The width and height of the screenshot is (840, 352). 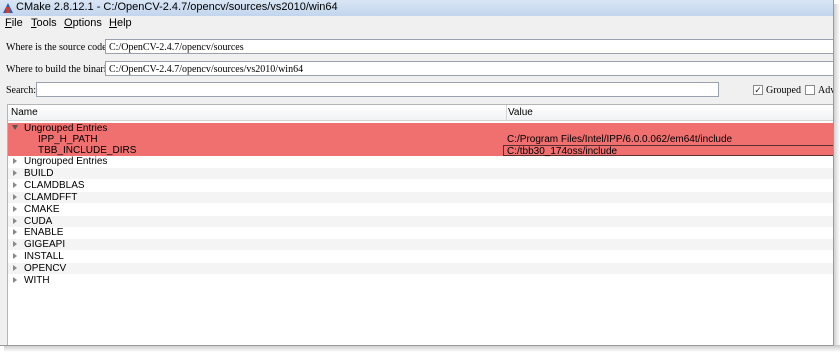 What do you see at coordinates (420, 128) in the screenshot?
I see `tree-group-new-entries: Ungrouped Entries` at bounding box center [420, 128].